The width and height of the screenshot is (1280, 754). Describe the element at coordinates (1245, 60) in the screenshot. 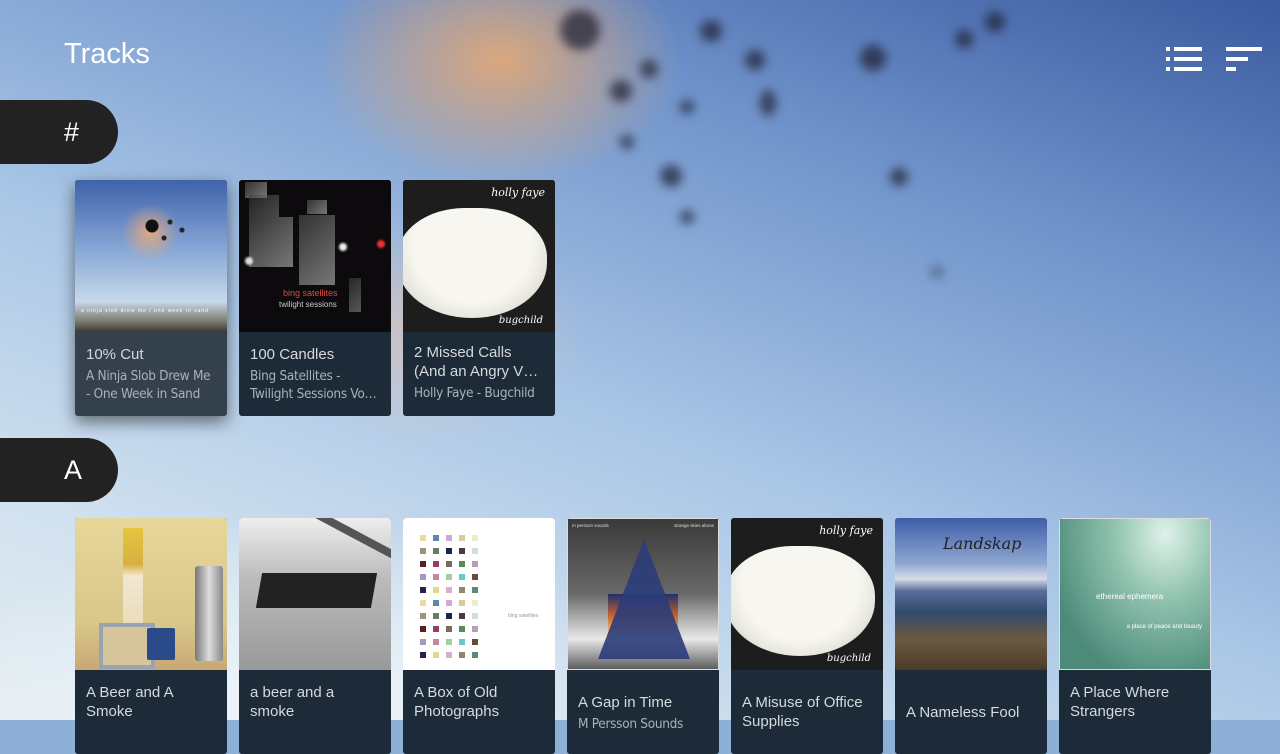

I see `sort-button` at that location.